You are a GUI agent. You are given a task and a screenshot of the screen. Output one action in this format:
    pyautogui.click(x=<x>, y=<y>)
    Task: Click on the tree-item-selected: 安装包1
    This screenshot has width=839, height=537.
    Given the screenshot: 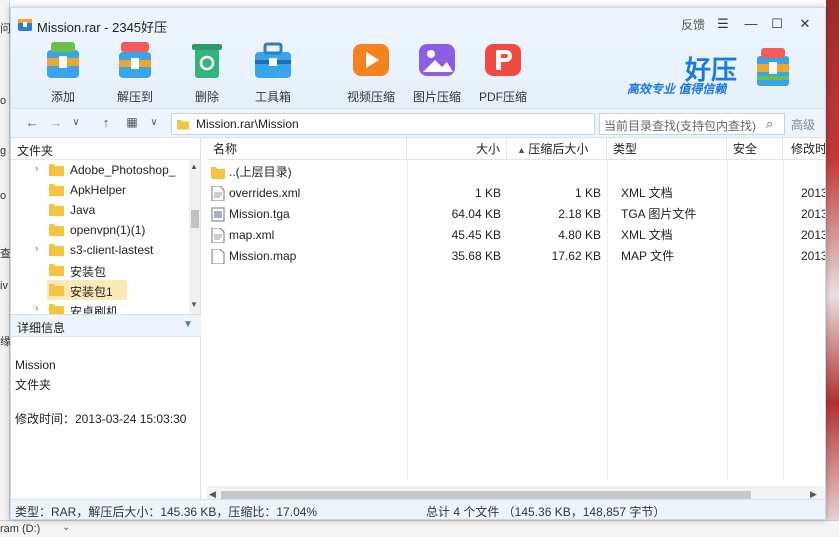 What is the action you would take?
    pyautogui.click(x=87, y=290)
    